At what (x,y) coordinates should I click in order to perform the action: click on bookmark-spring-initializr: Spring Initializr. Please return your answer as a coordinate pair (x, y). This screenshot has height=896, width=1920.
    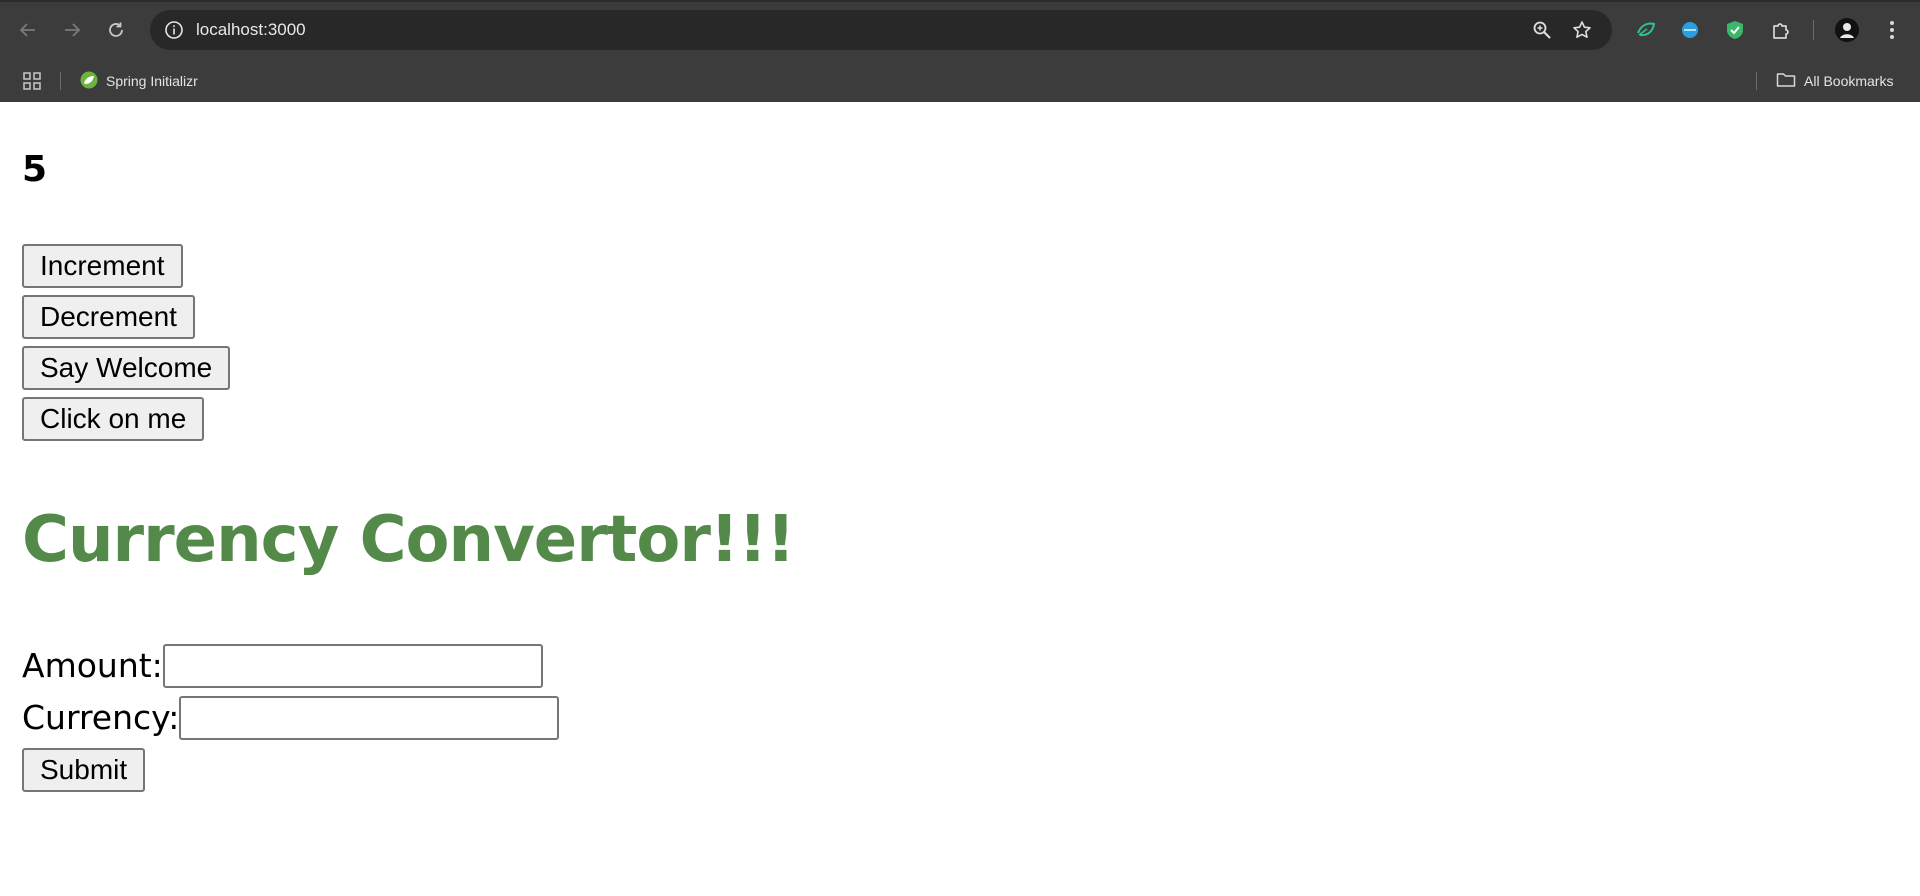
    Looking at the image, I should click on (139, 81).